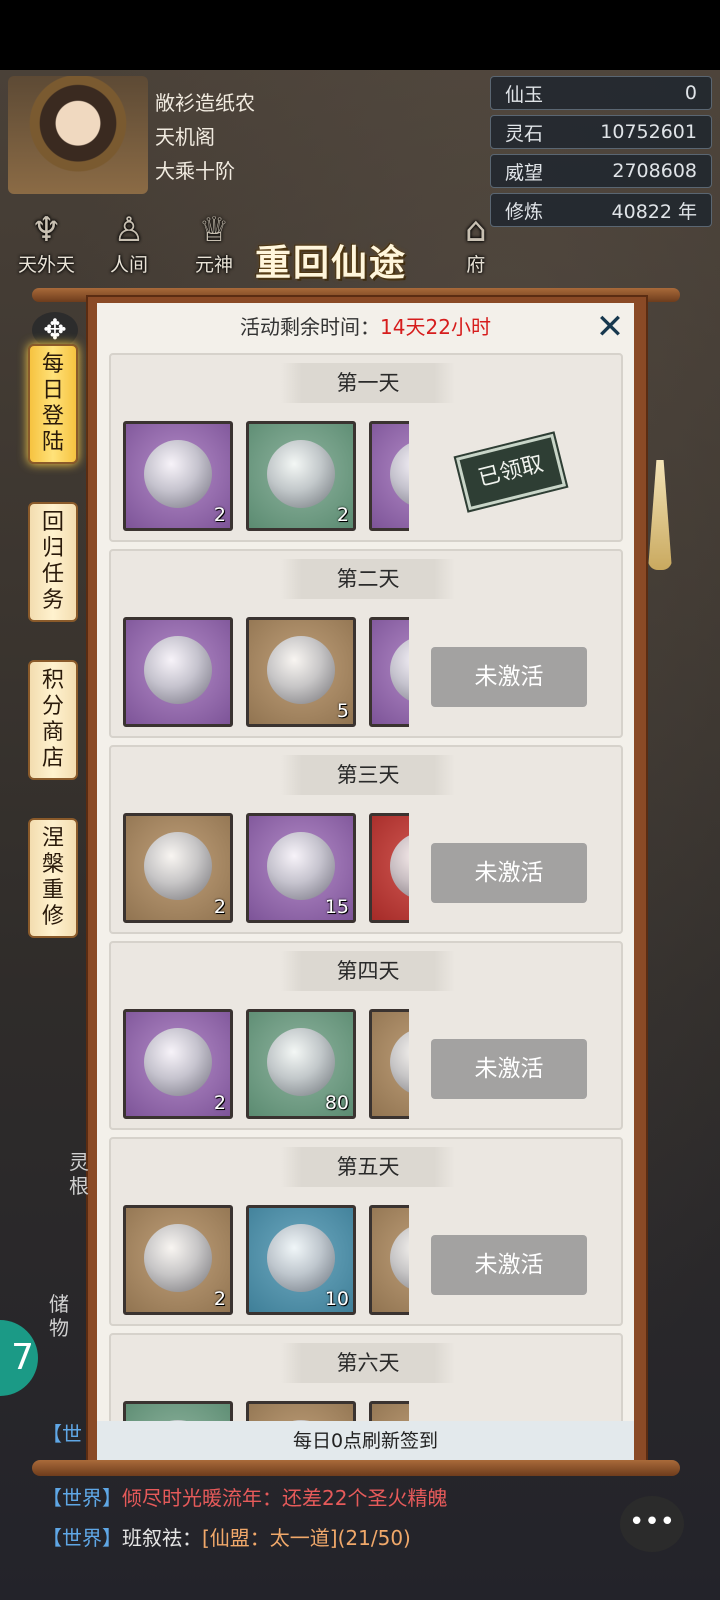  I want to click on reward-items: 2 80, so click(266, 1065).